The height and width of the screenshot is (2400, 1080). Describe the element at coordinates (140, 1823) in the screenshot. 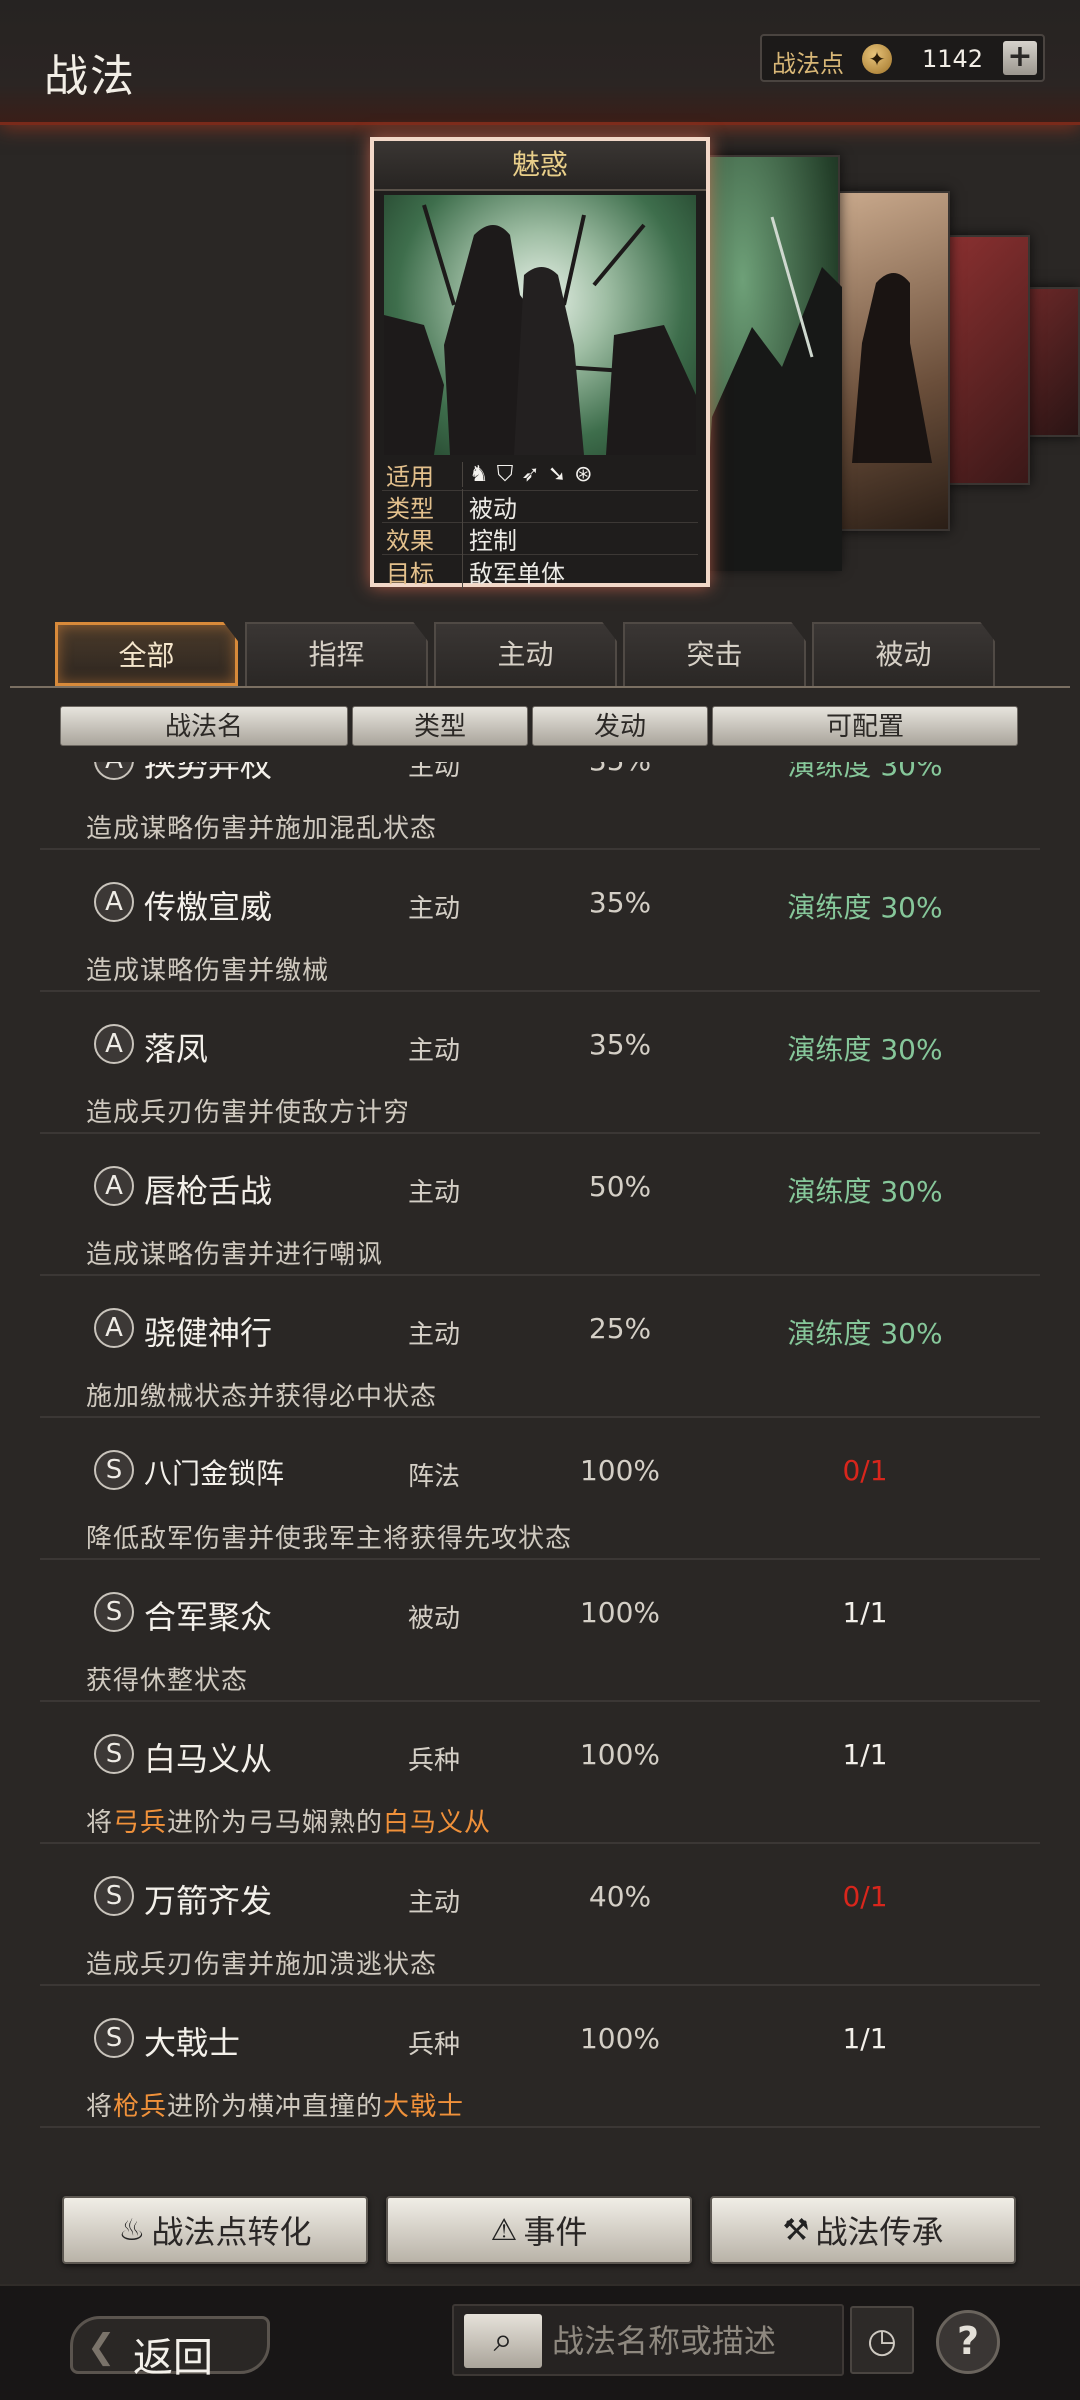

I see `desc-highlight: 弓兵` at that location.